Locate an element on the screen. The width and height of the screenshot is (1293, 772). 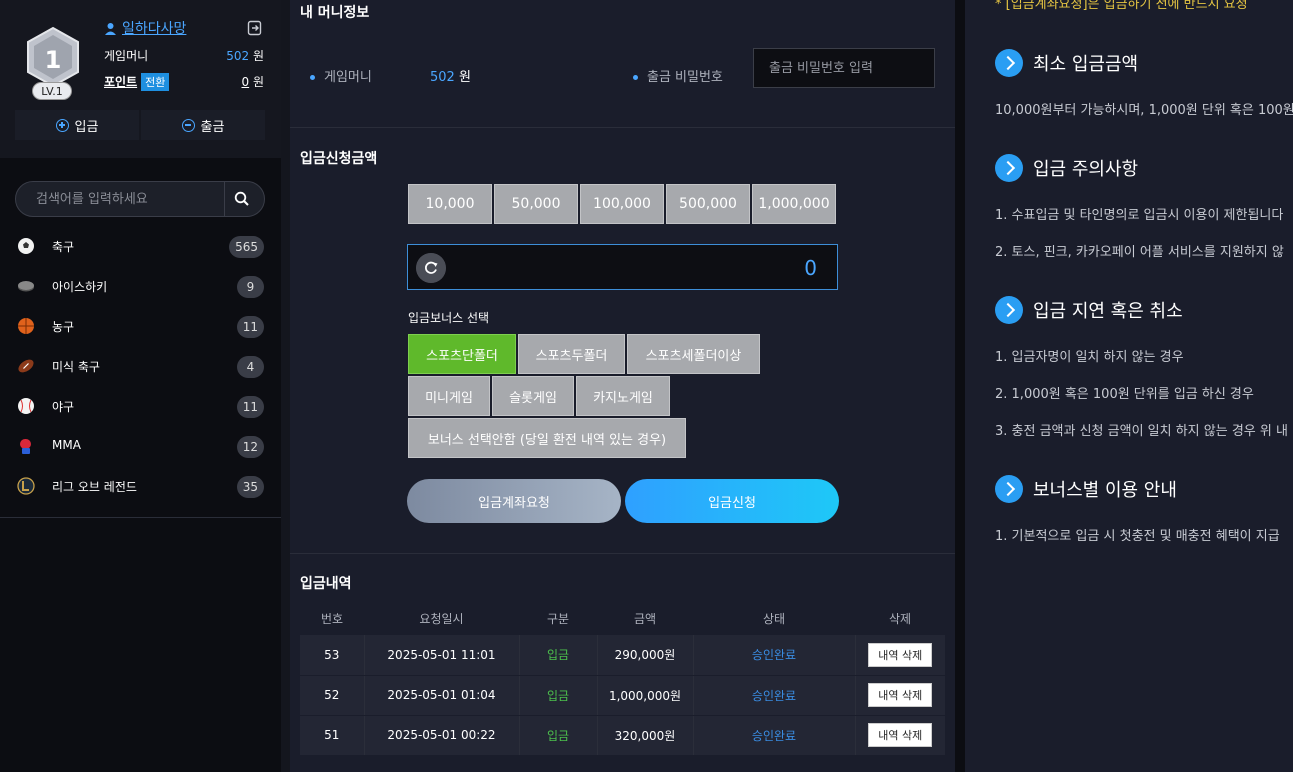
amount-value: 0 is located at coordinates (810, 268).